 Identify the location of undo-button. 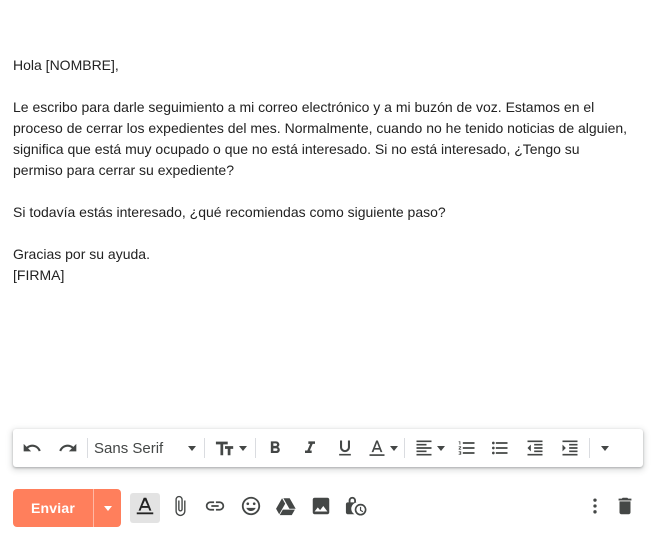
(32, 448).